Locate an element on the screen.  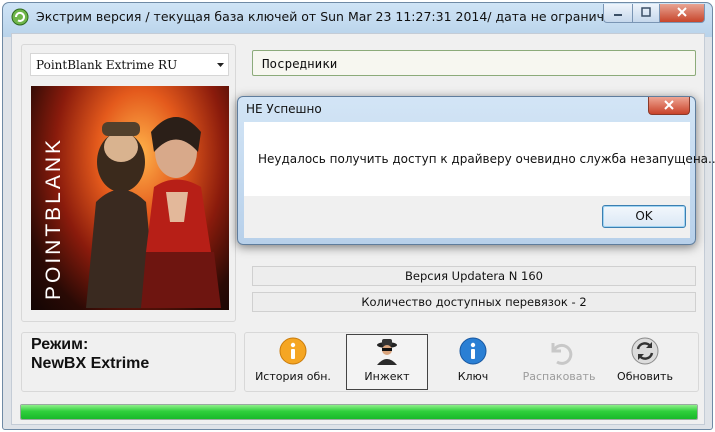
maximize-button is located at coordinates (646, 13).